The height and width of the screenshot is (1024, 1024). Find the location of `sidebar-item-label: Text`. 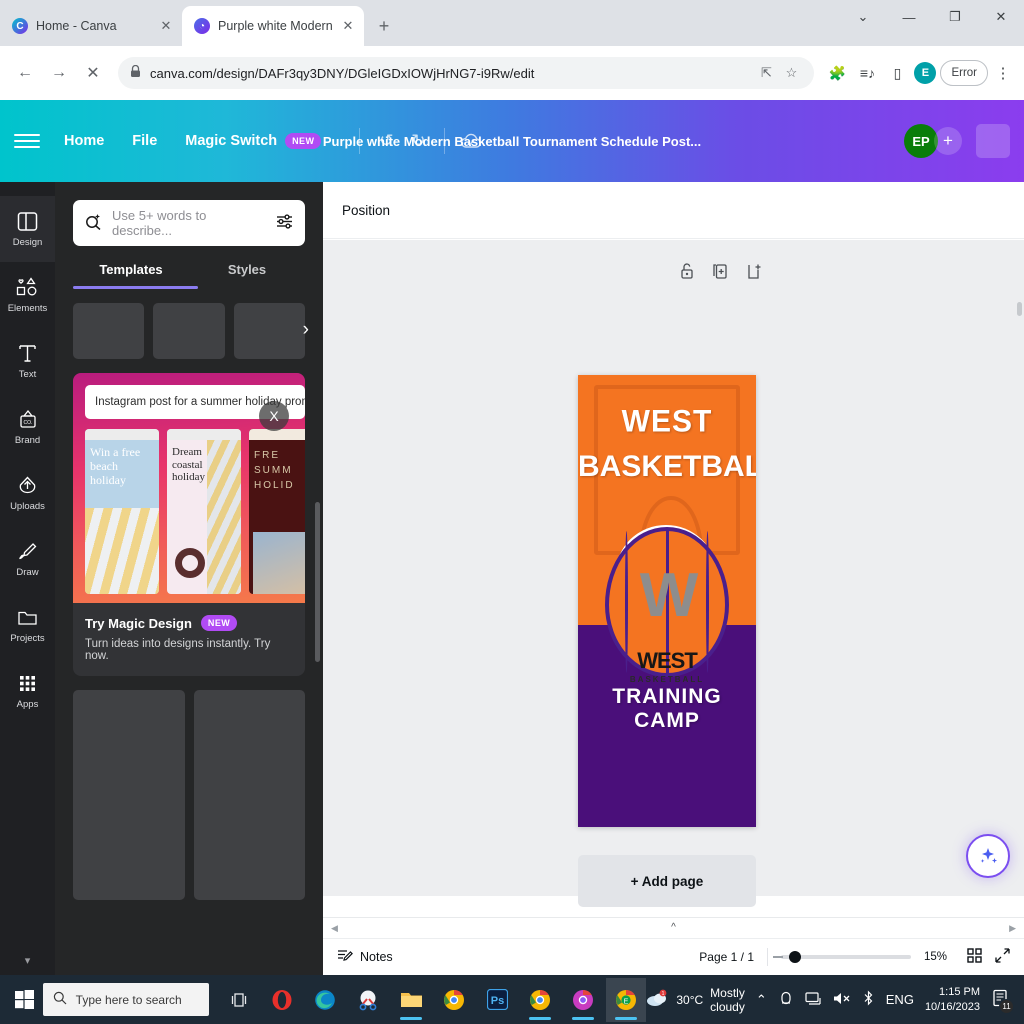

sidebar-item-label: Text is located at coordinates (27, 374).